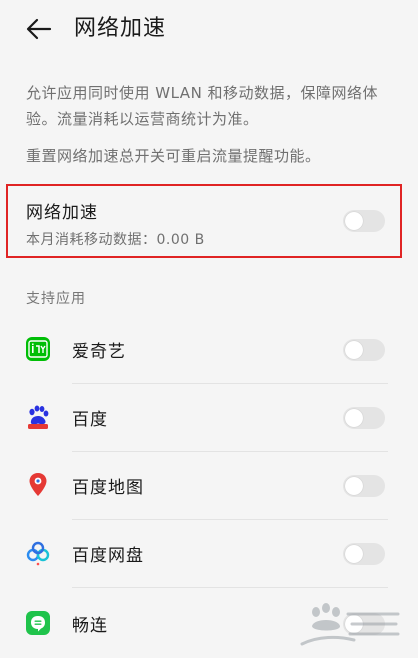  I want to click on app-toggle-baidu, so click(364, 418).